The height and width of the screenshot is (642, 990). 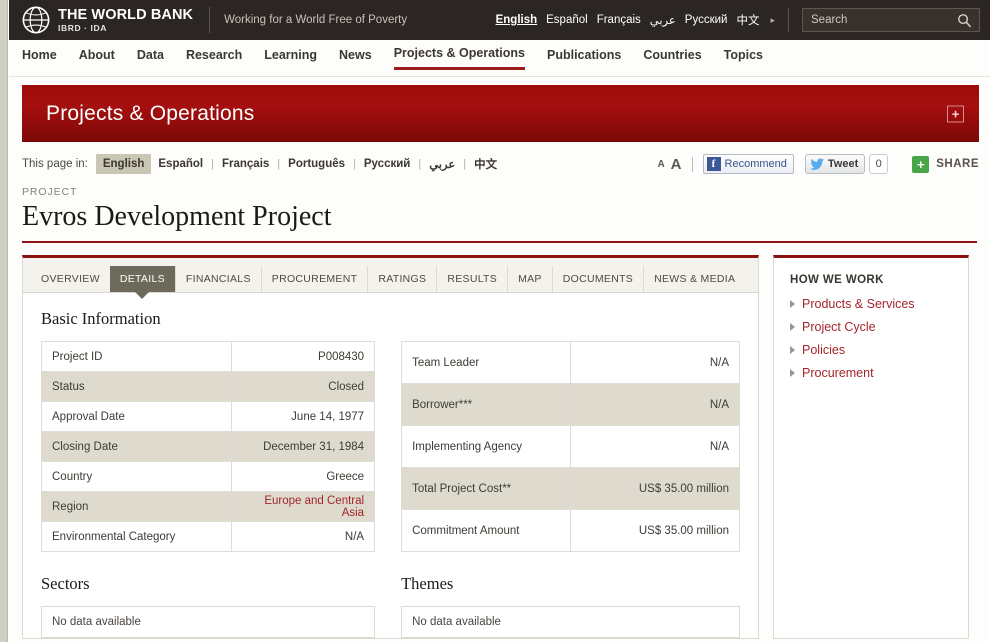 I want to click on sidebar-item-products-and-services: Products & Services, so click(x=872, y=304).